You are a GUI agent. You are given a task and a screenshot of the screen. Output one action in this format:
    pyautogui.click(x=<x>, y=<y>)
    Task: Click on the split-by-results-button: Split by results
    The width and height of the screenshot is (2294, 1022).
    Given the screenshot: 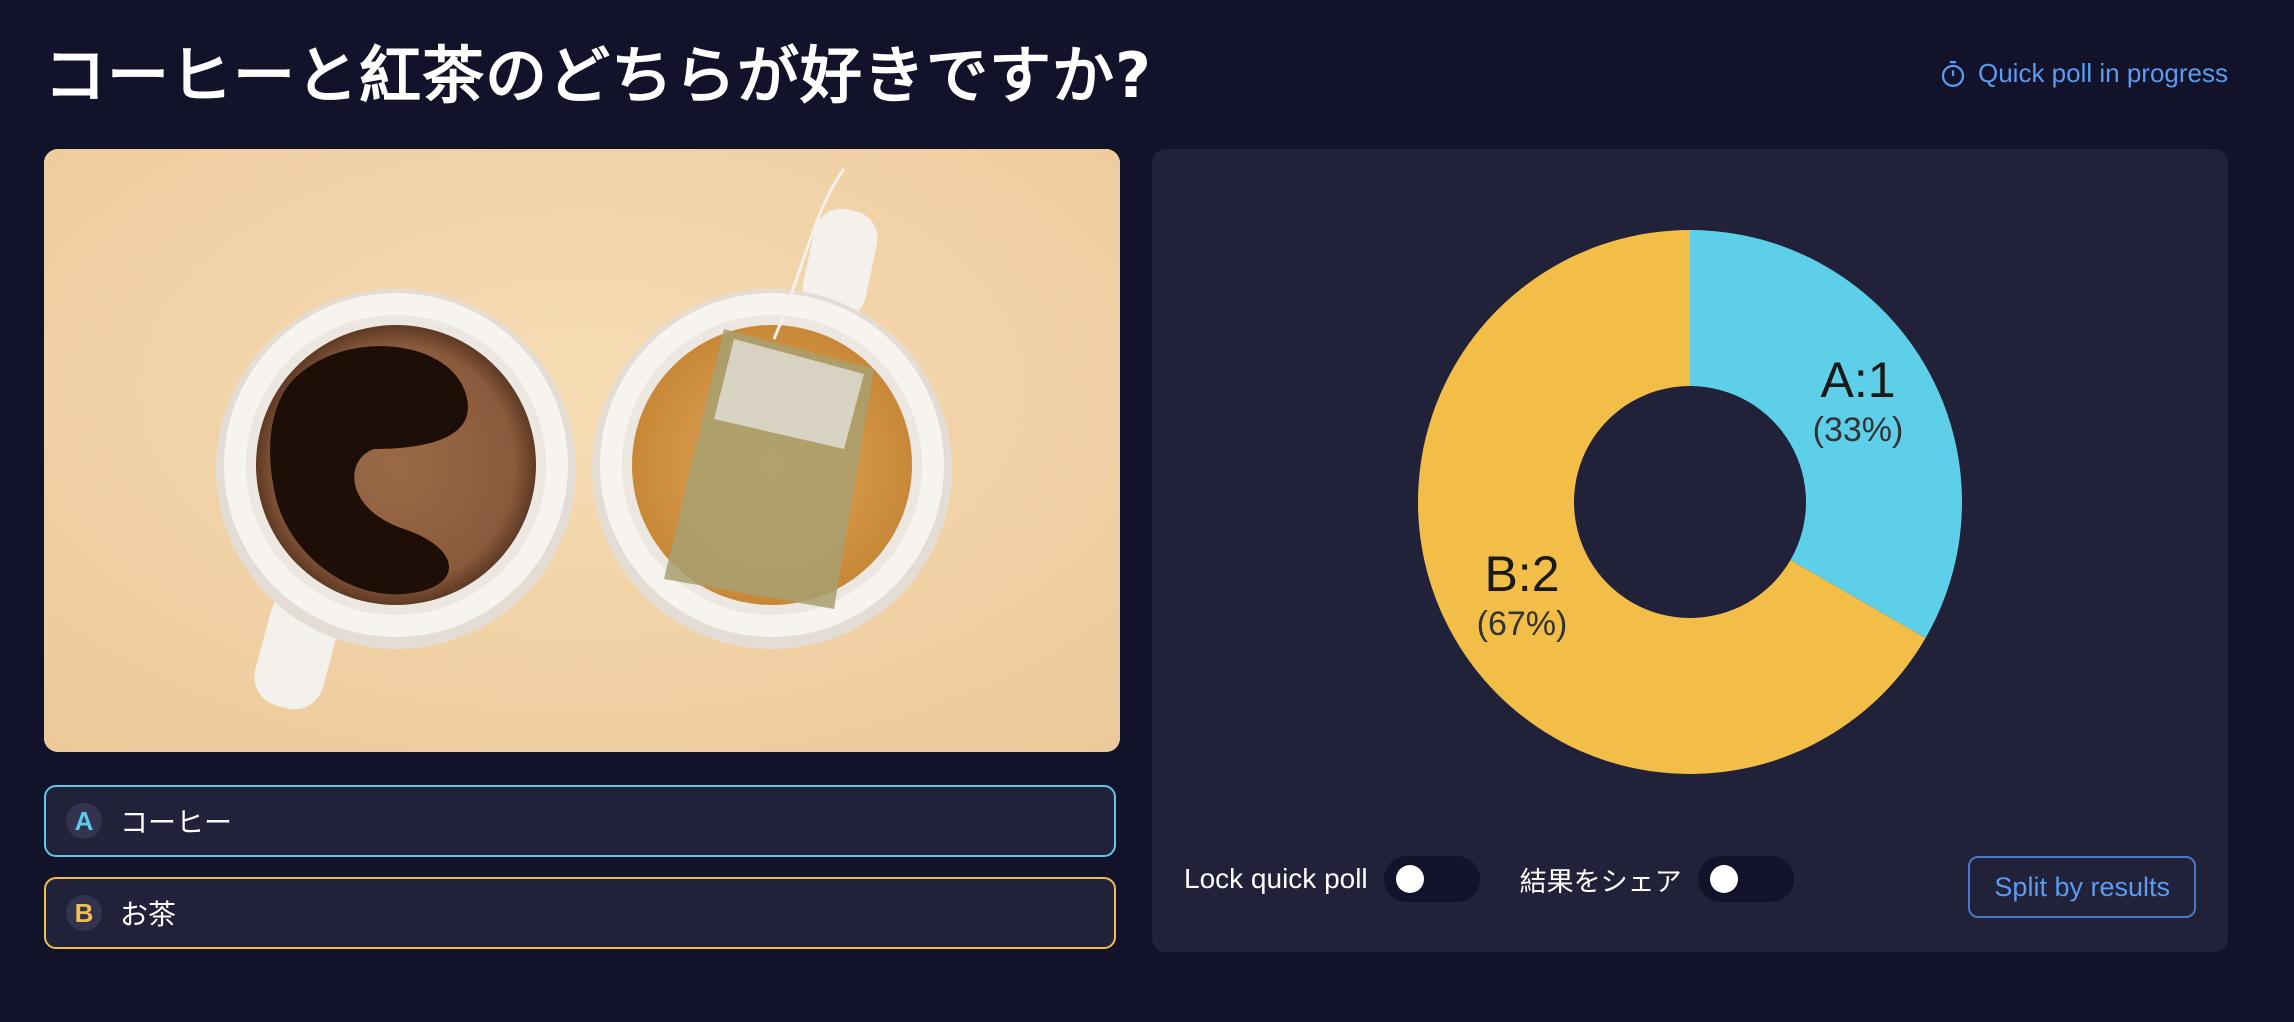 What is the action you would take?
    pyautogui.click(x=2082, y=887)
    